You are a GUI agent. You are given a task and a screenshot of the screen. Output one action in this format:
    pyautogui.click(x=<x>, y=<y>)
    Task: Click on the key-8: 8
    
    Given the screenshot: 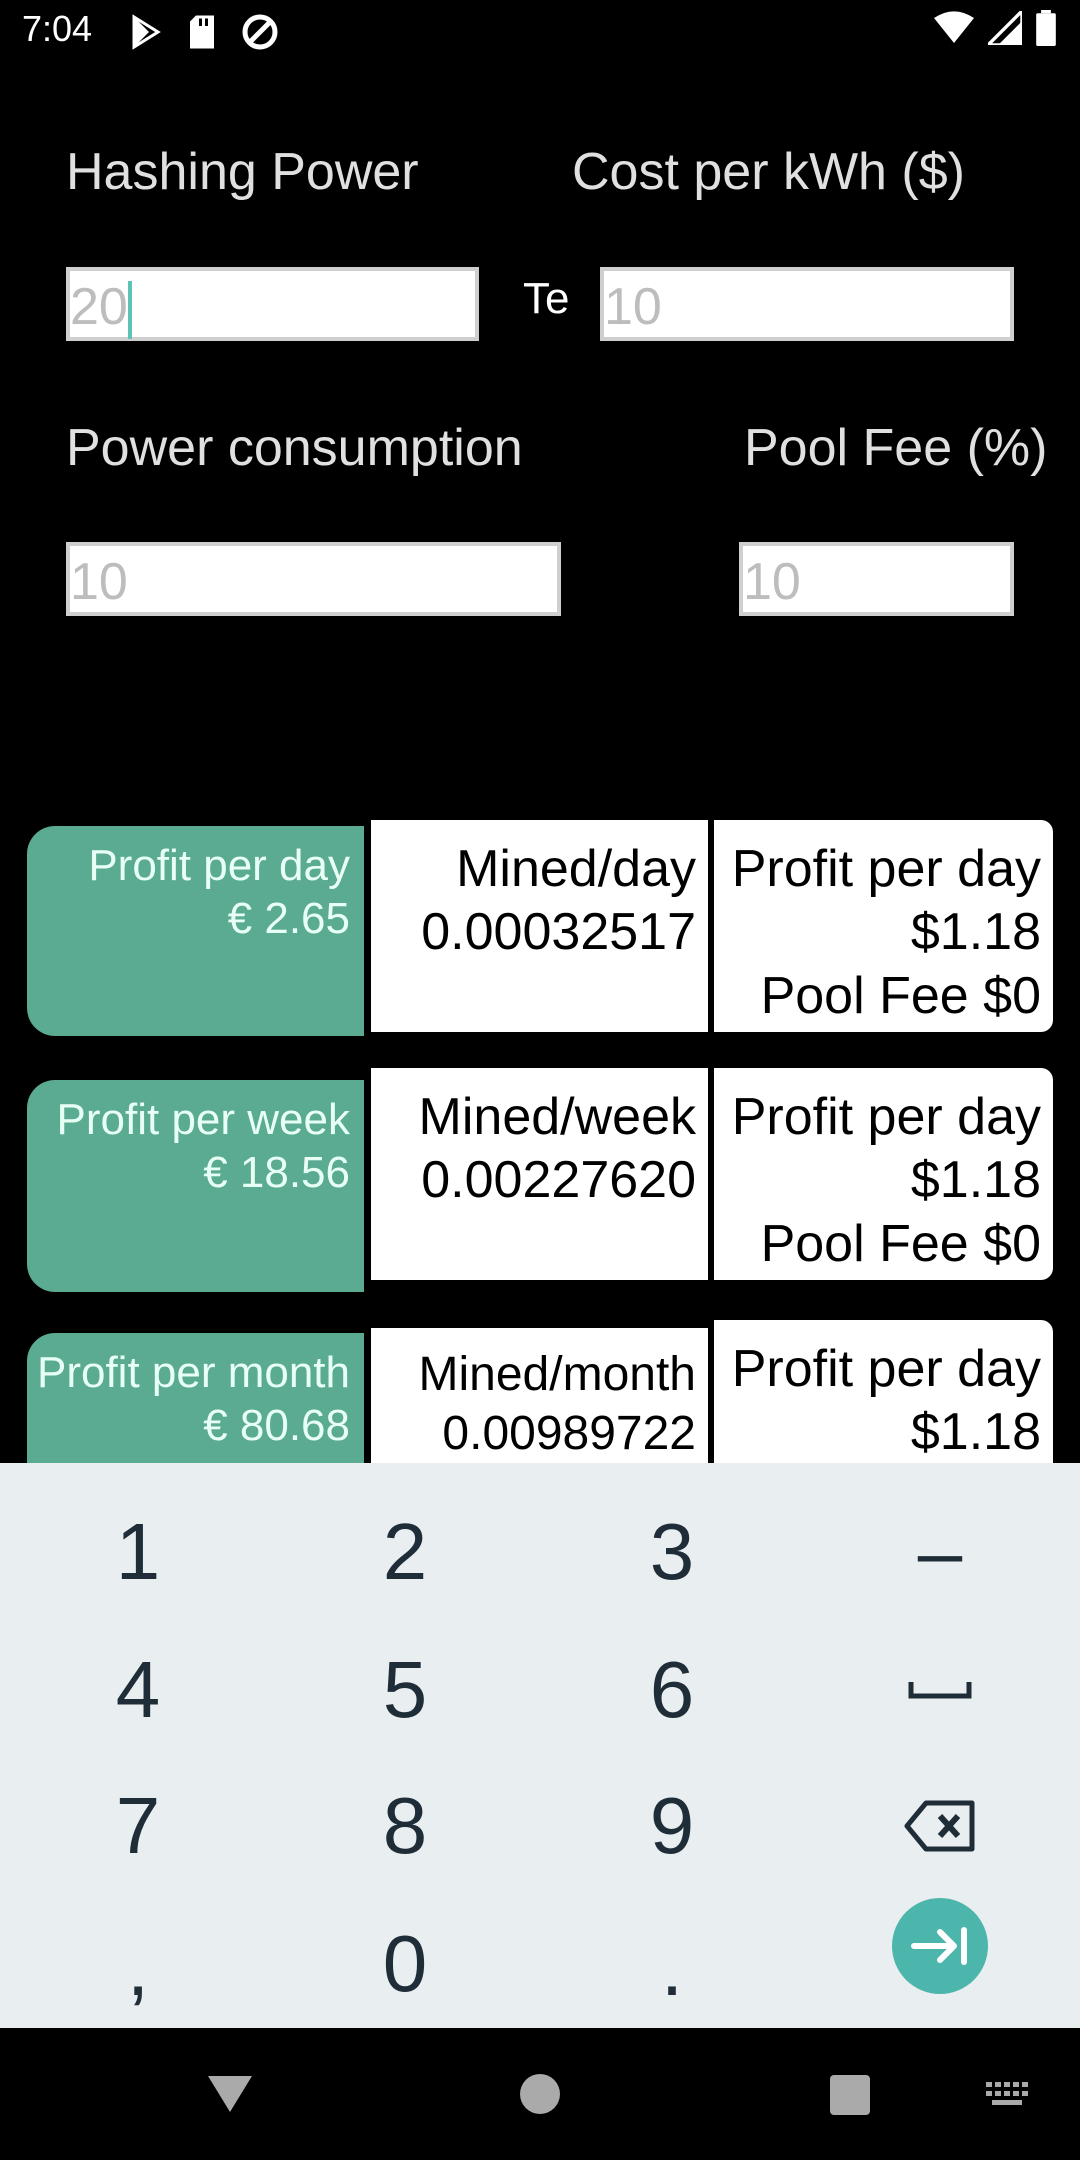 What is the action you would take?
    pyautogui.click(x=405, y=1826)
    